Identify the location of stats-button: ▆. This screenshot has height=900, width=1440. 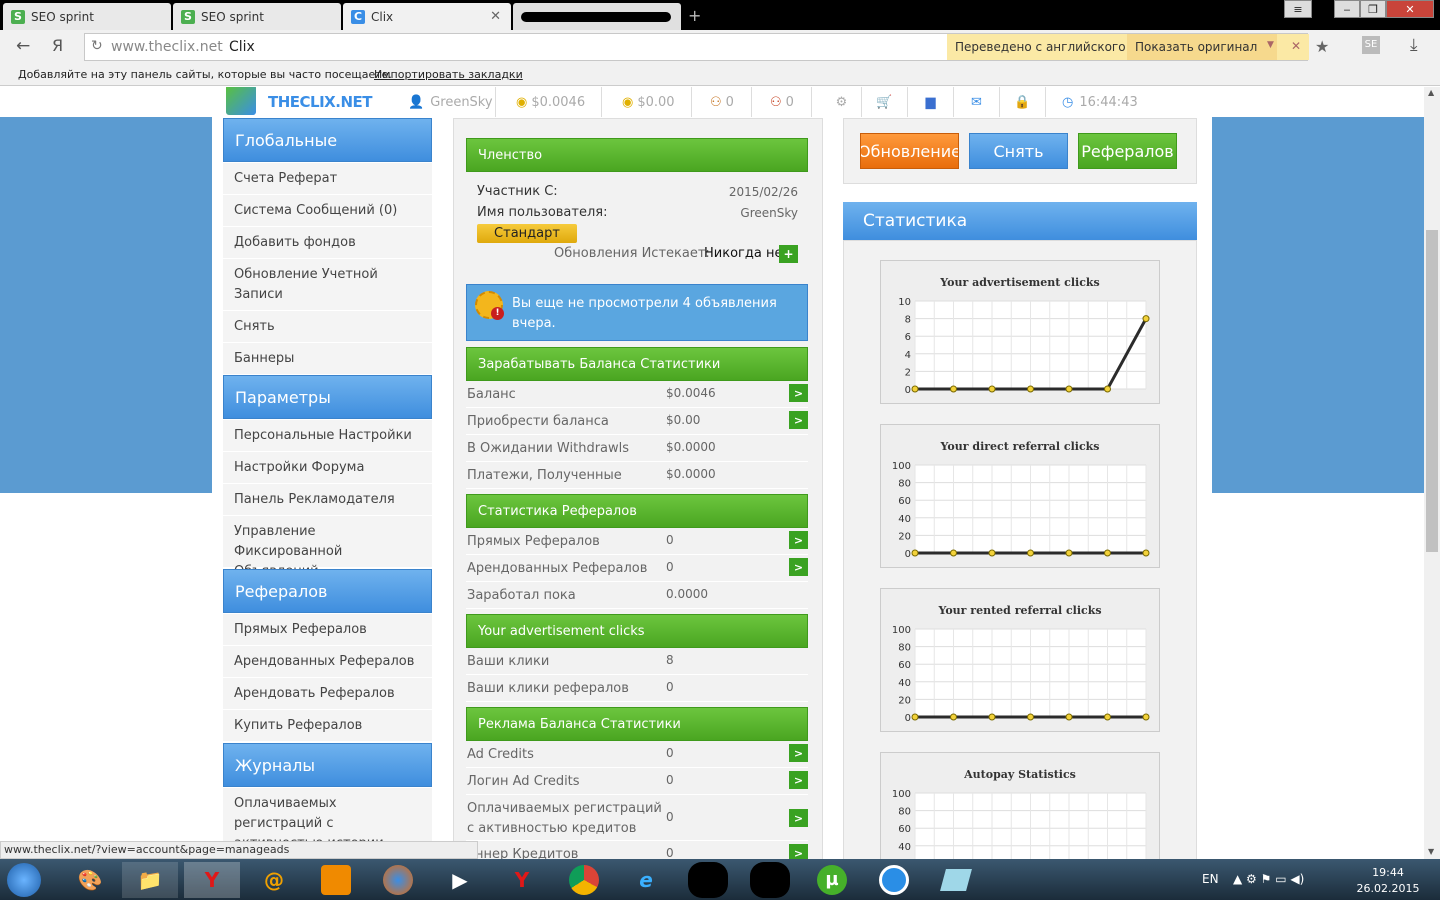
(931, 102).